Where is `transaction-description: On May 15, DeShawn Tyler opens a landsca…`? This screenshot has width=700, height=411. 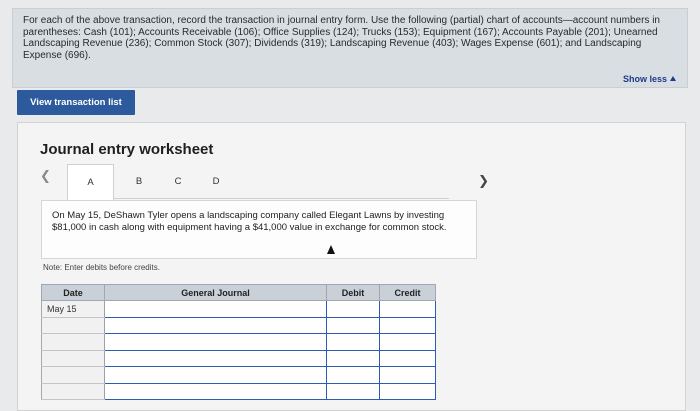 transaction-description: On May 15, DeShawn Tyler opens a landsca… is located at coordinates (259, 229).